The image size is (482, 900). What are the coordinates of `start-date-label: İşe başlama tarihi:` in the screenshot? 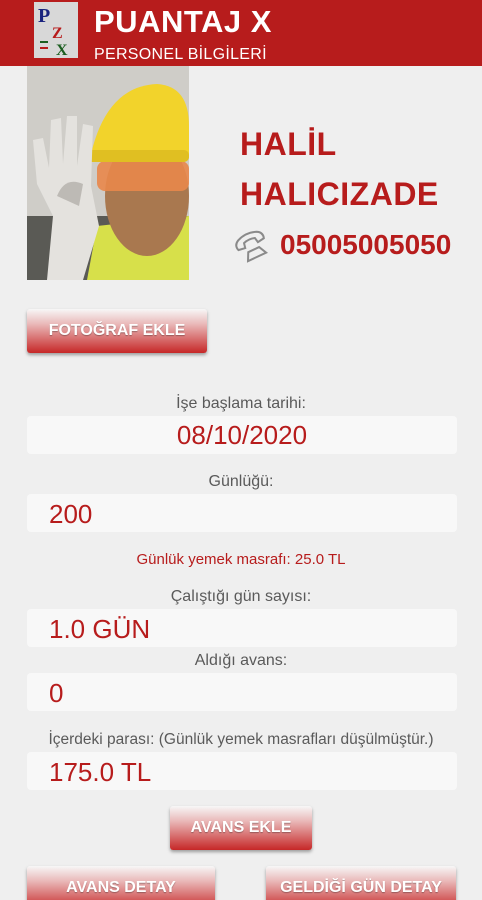 It's located at (241, 403).